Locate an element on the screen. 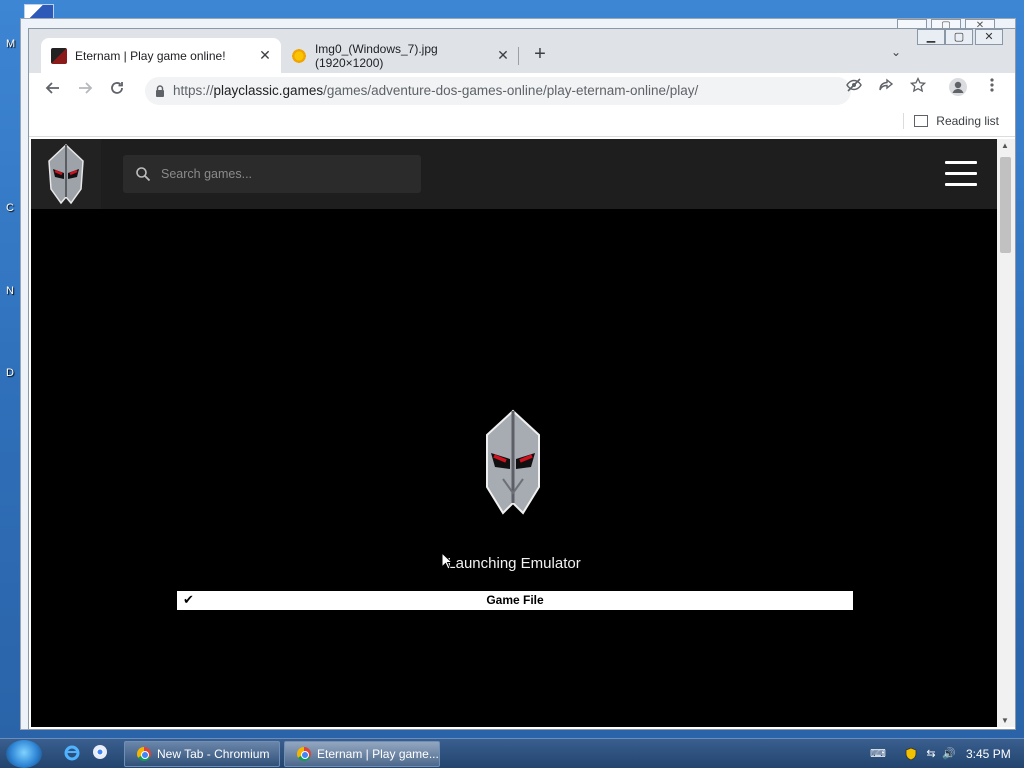 The width and height of the screenshot is (1024, 768). desktop-label: M is located at coordinates (10, 44).